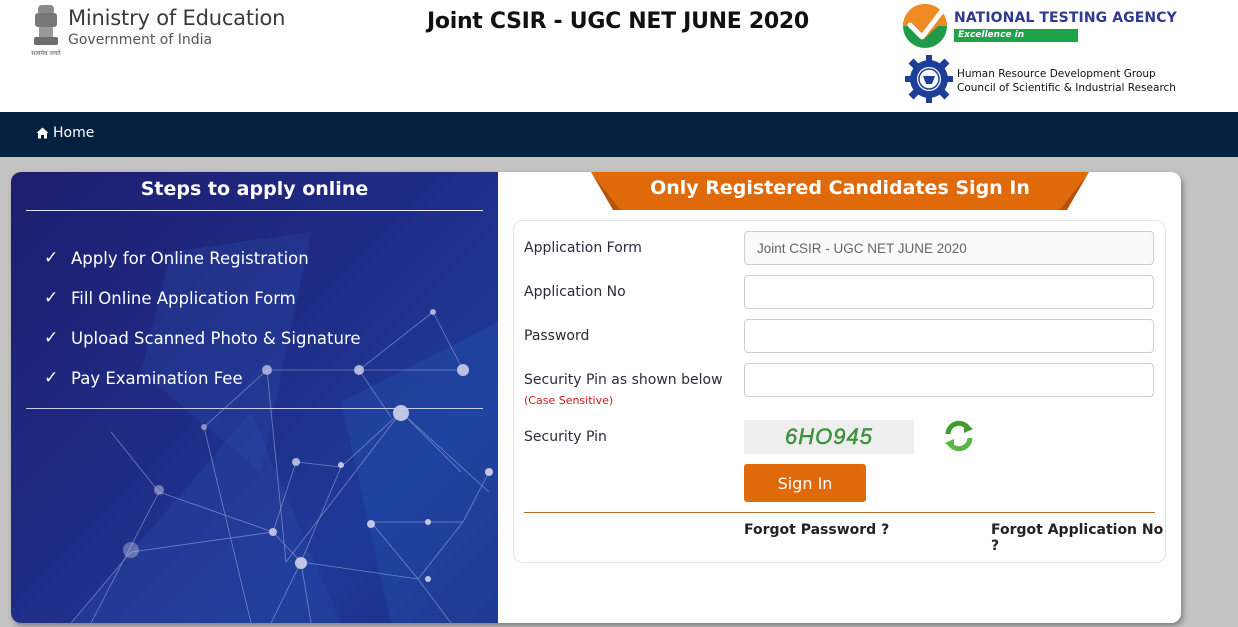 Image resolution: width=1238 pixels, height=627 pixels. Describe the element at coordinates (565, 437) in the screenshot. I see `security-pin-label: Security Pin` at that location.